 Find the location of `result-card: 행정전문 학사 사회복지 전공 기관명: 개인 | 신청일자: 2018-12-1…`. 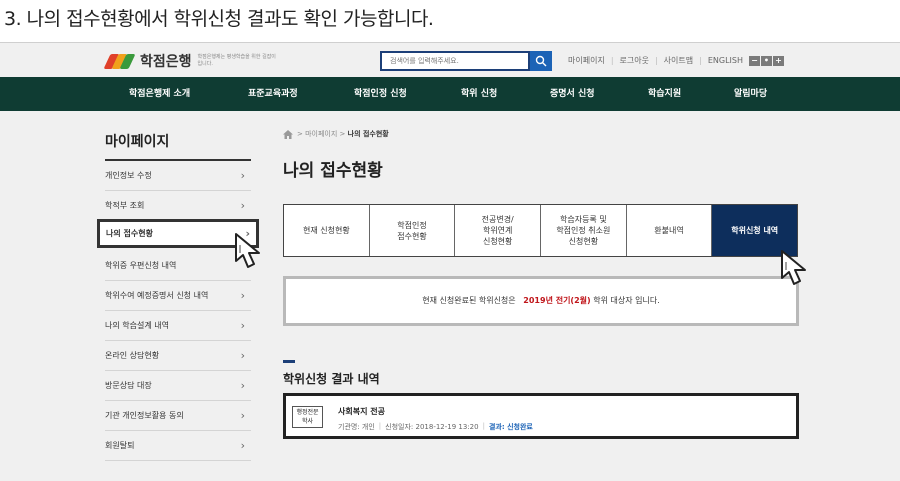

result-card: 행정전문 학사 사회복지 전공 기관명: 개인 | 신청일자: 2018-12-1… is located at coordinates (541, 416).